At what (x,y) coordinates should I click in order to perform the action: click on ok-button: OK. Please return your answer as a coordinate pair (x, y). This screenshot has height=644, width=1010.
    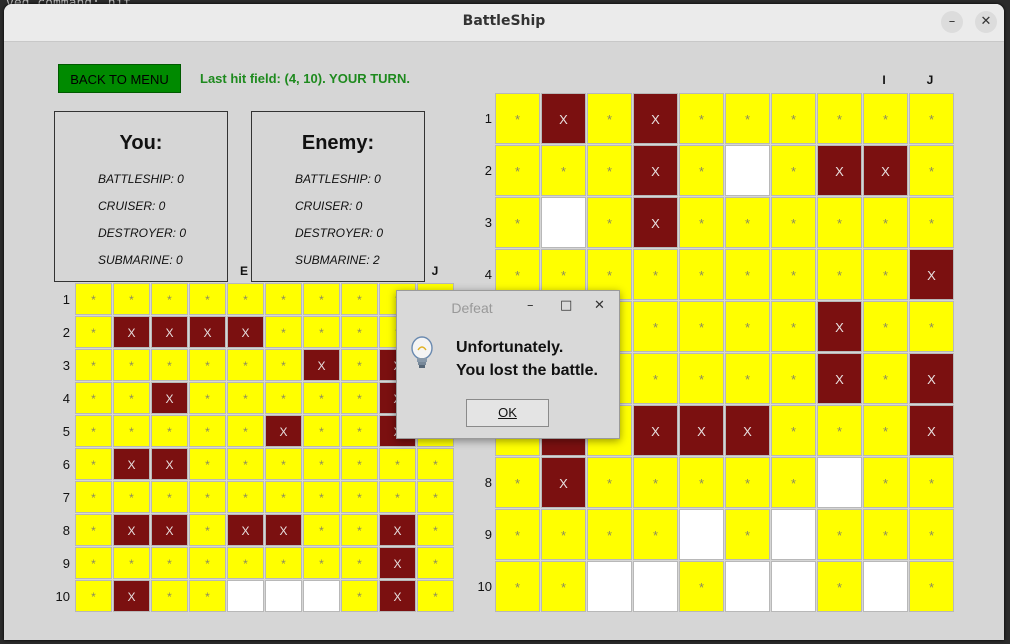
    Looking at the image, I should click on (507, 413).